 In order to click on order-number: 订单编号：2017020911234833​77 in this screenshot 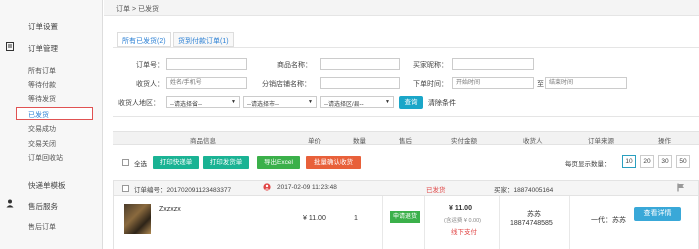, I will do `click(183, 190)`.